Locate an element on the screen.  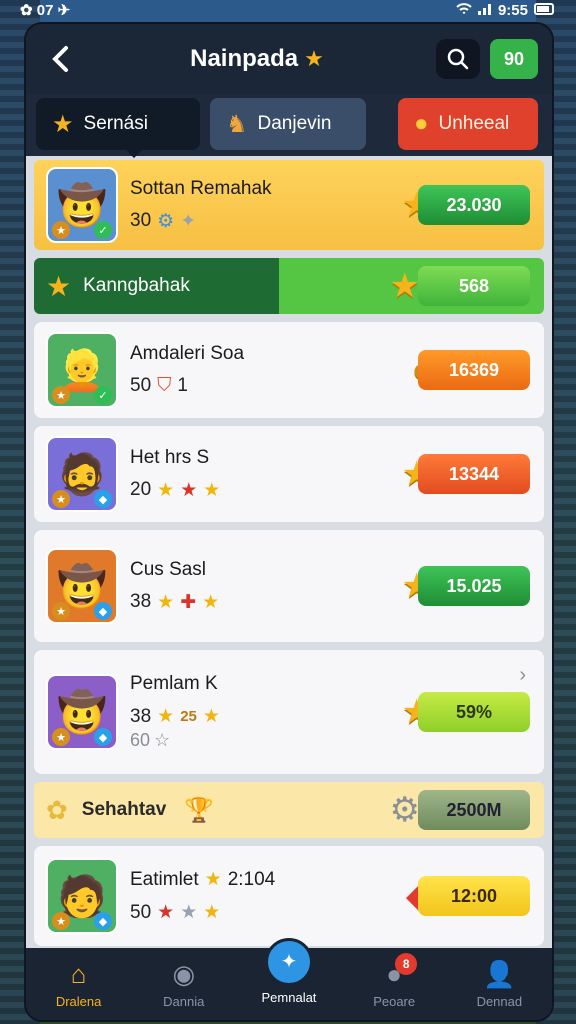
play-icon: ✦ is located at coordinates (288, 961).